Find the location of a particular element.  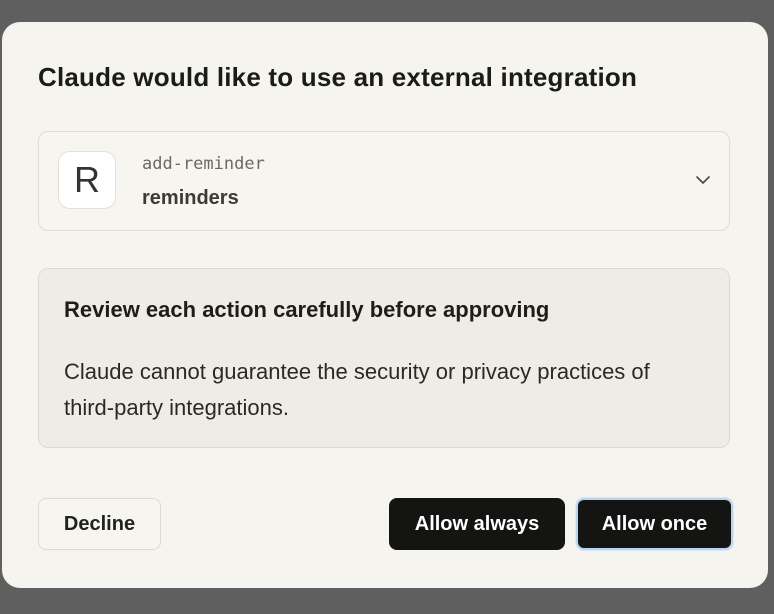

decline-button: Decline is located at coordinates (99, 524).